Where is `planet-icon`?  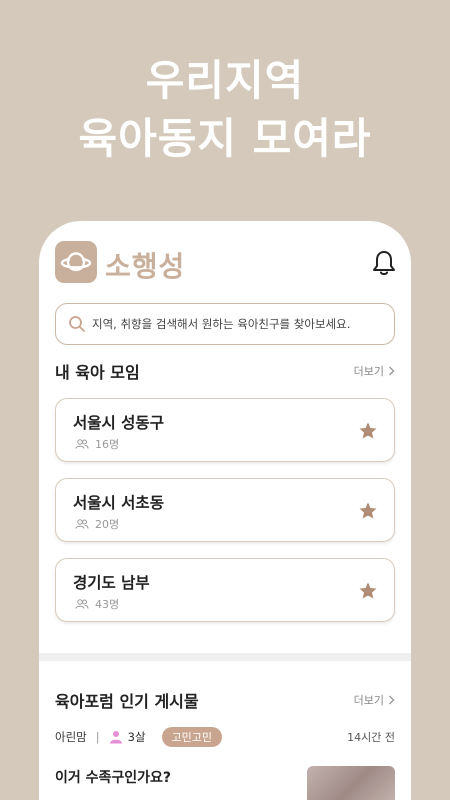 planet-icon is located at coordinates (76, 262).